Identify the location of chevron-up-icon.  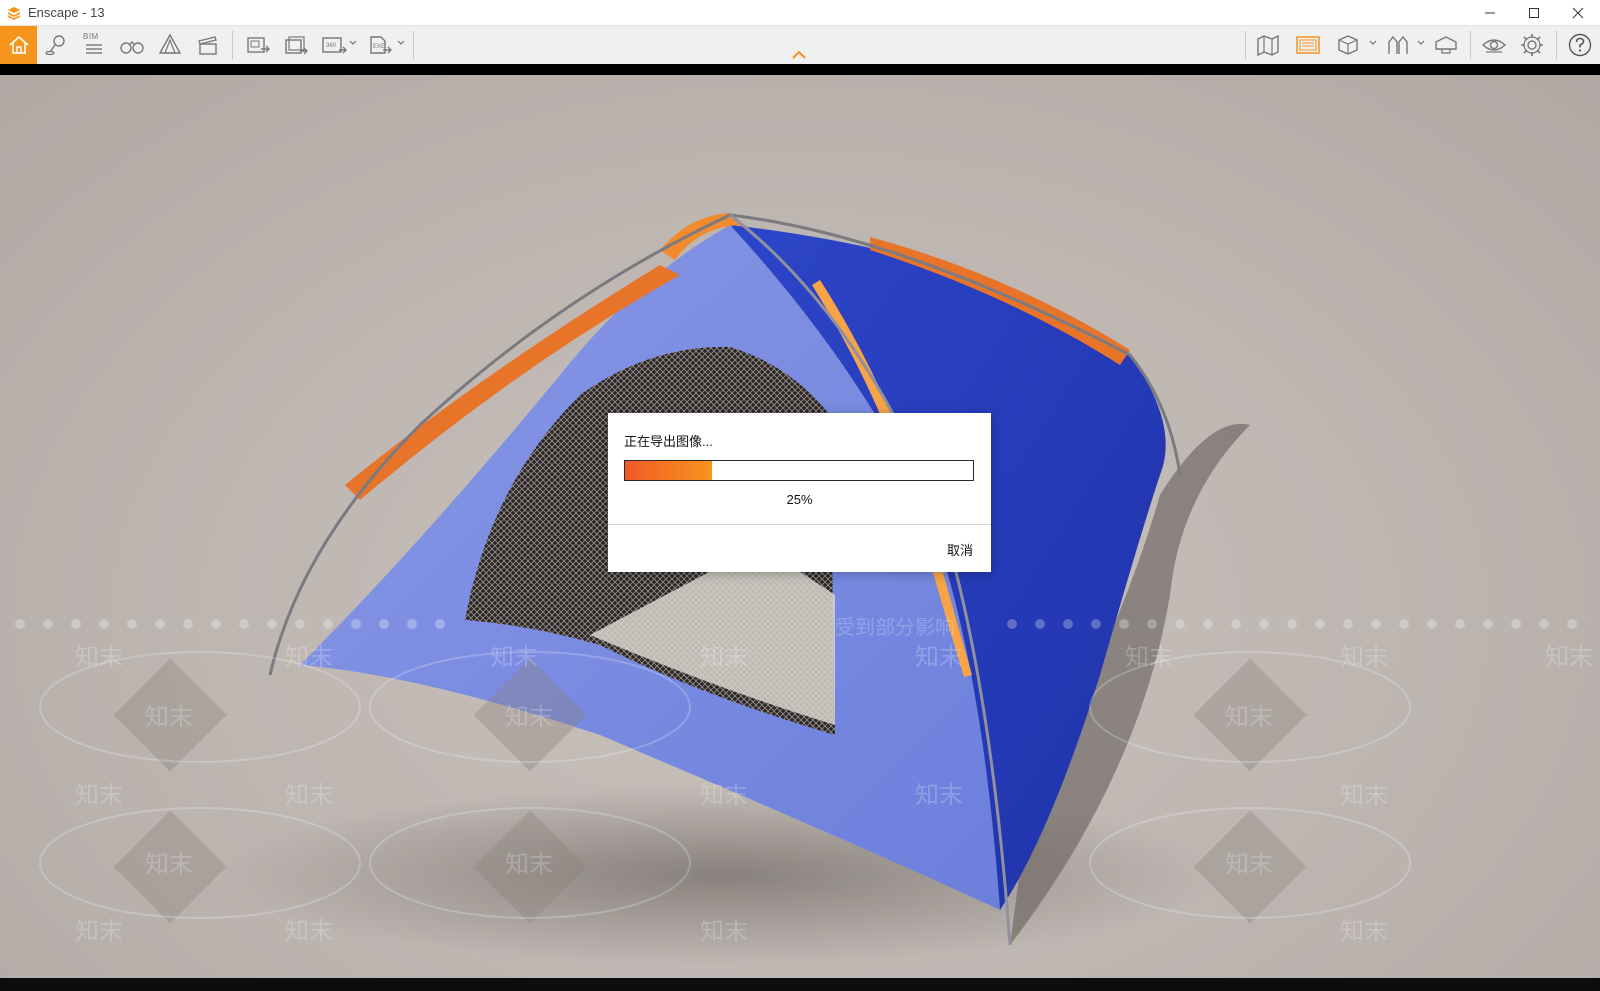
(799, 54).